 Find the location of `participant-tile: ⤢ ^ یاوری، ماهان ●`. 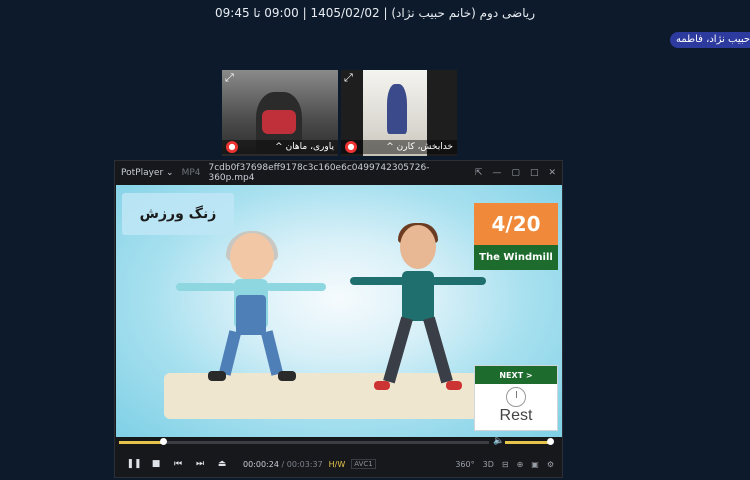

participant-tile: ⤢ ^ یاوری، ماهان ● is located at coordinates (280, 113).